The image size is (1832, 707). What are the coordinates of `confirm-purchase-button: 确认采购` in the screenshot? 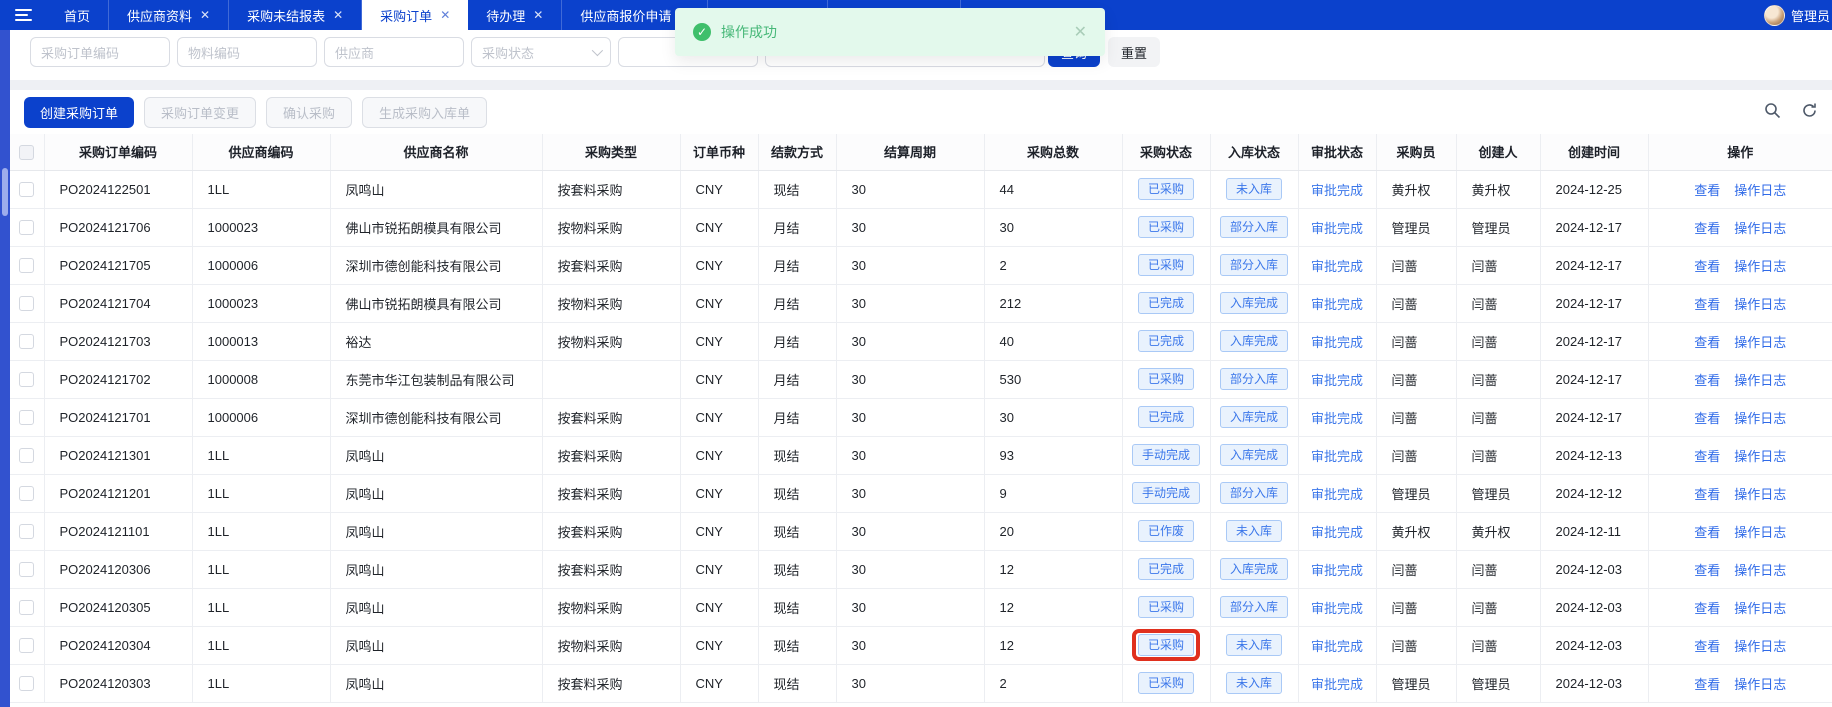 It's located at (309, 112).